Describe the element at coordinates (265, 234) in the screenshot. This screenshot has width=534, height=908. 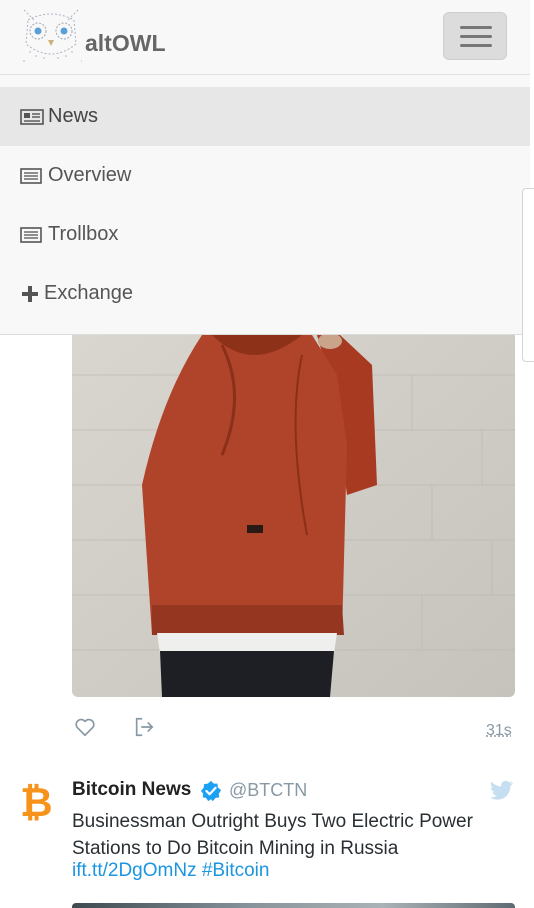
I see `nav-item-trollbox: Trollbox` at that location.